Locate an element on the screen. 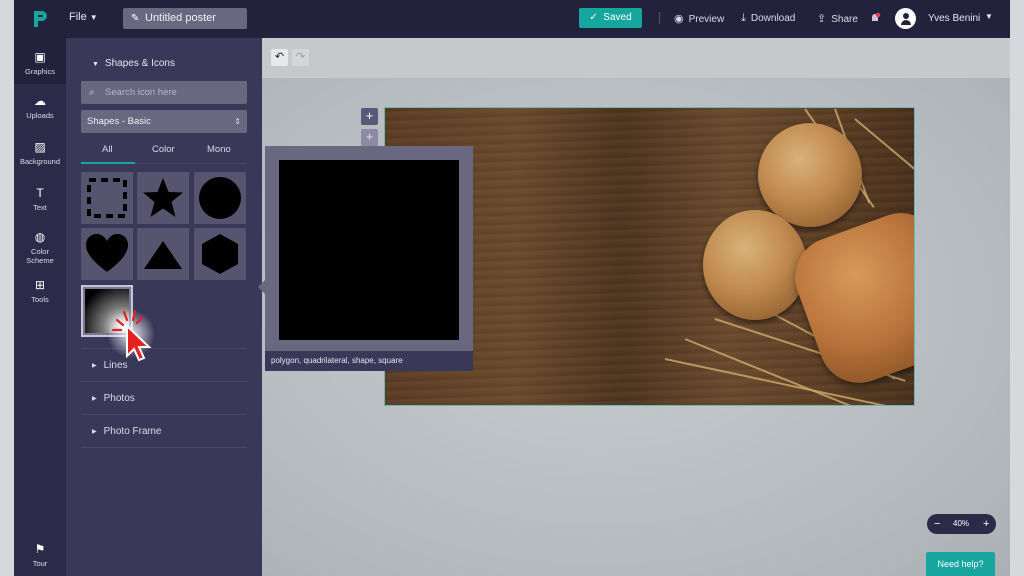  notification-bell-icon is located at coordinates (875, 18).